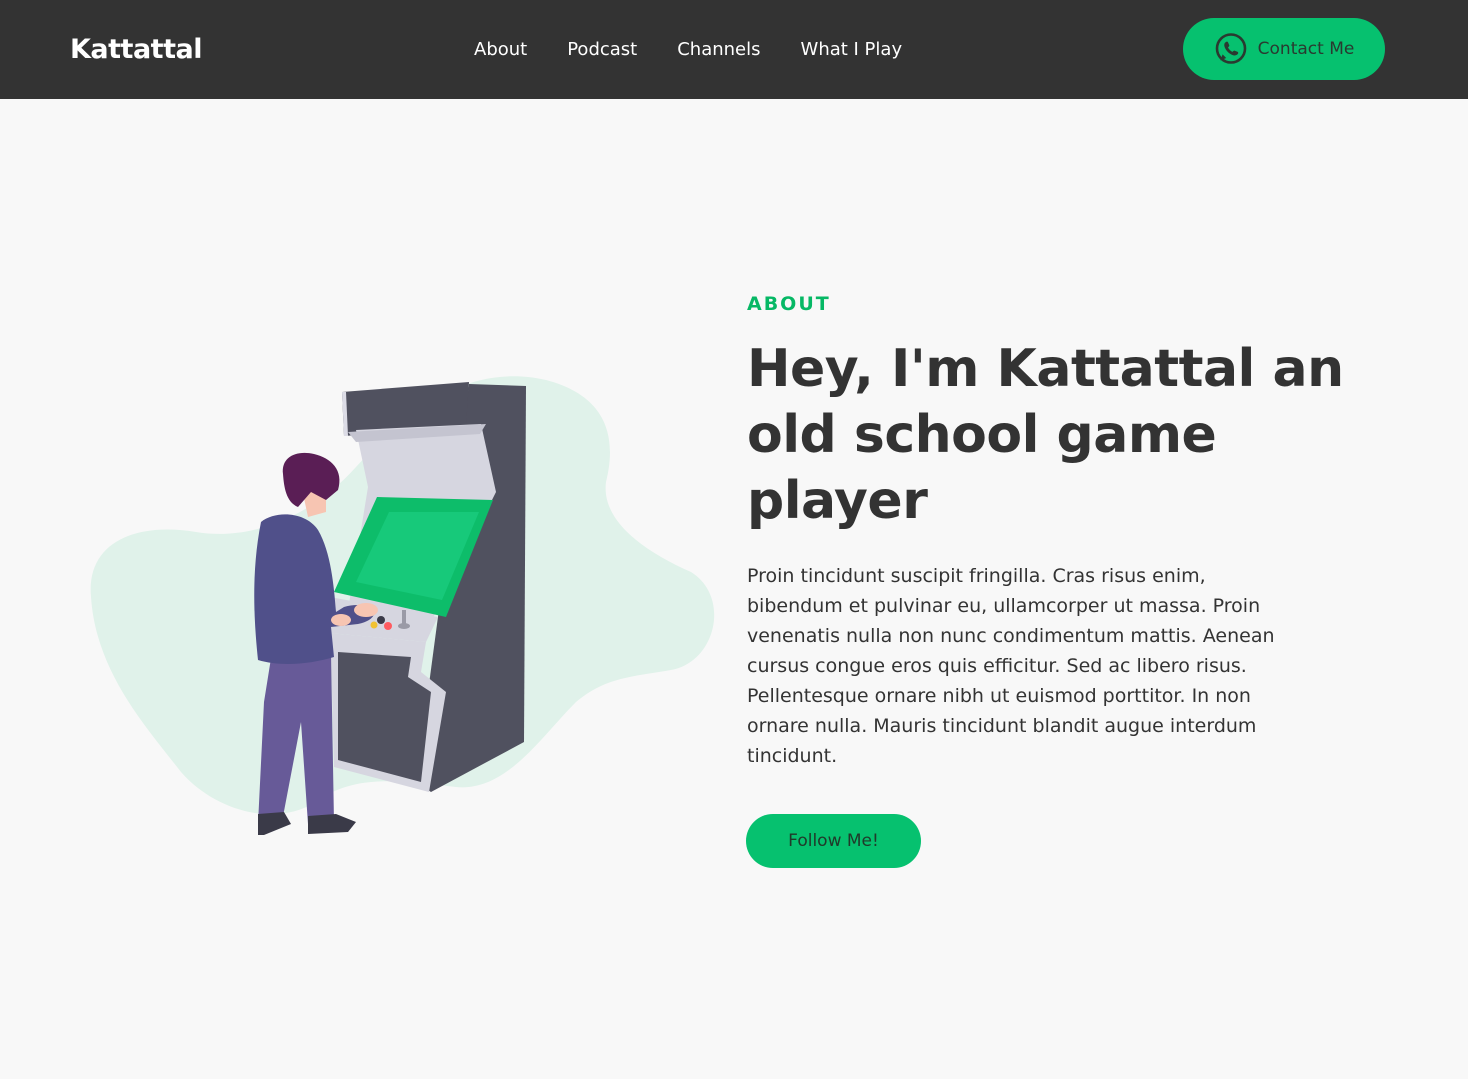  Describe the element at coordinates (500, 50) in the screenshot. I see `nav-link-about: About` at that location.